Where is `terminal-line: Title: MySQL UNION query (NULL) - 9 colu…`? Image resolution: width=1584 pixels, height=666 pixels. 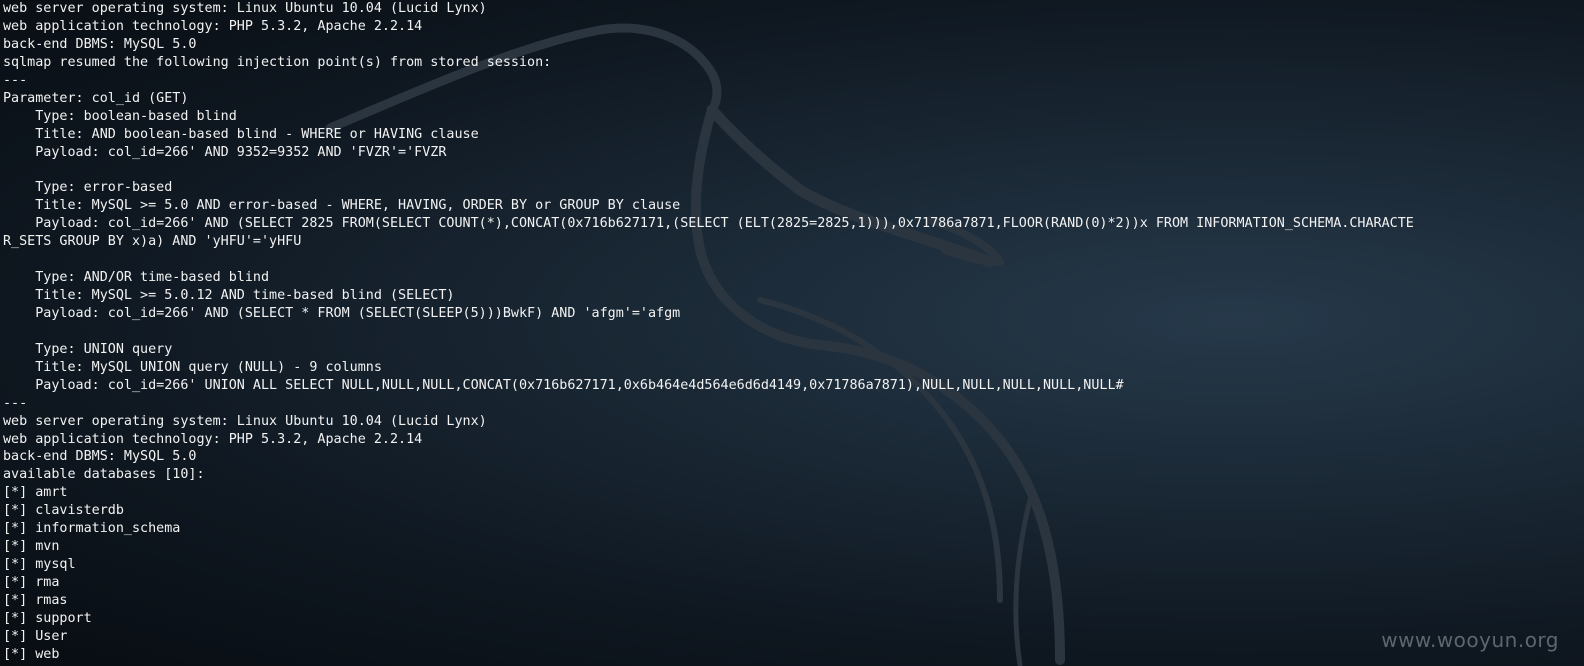
terminal-line: Title: MySQL UNION query (NULL) - 9 colu… is located at coordinates (192, 367).